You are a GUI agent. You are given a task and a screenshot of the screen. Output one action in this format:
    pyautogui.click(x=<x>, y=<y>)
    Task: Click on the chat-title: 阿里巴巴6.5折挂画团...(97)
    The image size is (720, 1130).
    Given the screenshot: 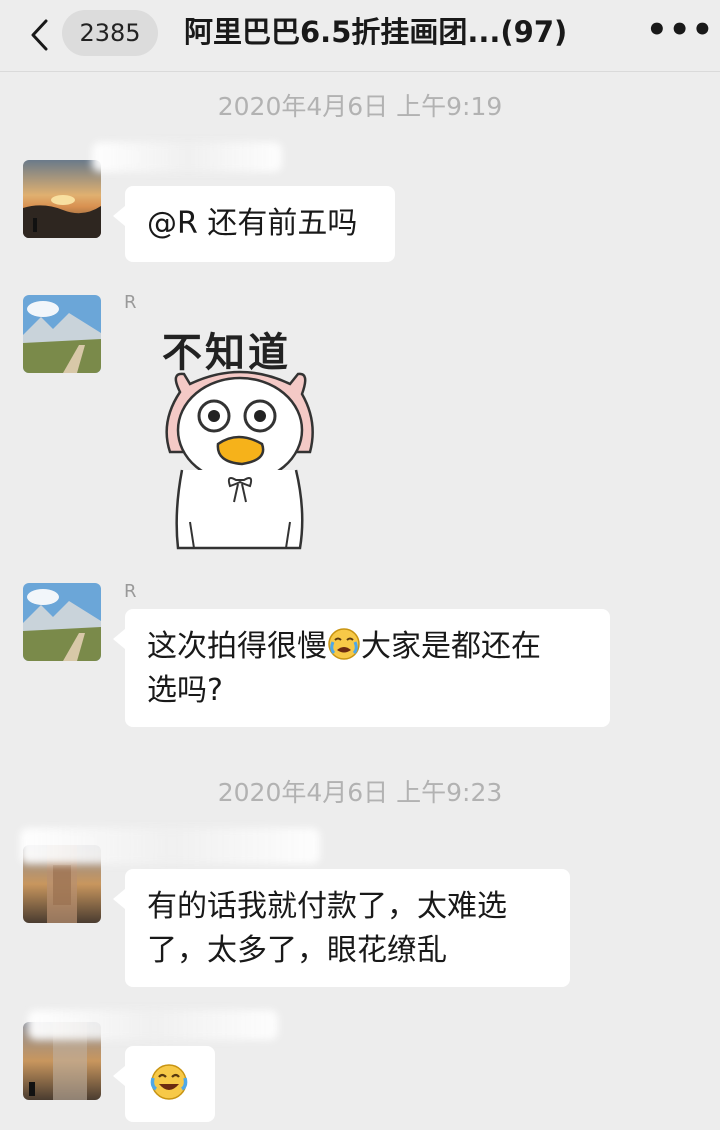 What is the action you would take?
    pyautogui.click(x=376, y=32)
    